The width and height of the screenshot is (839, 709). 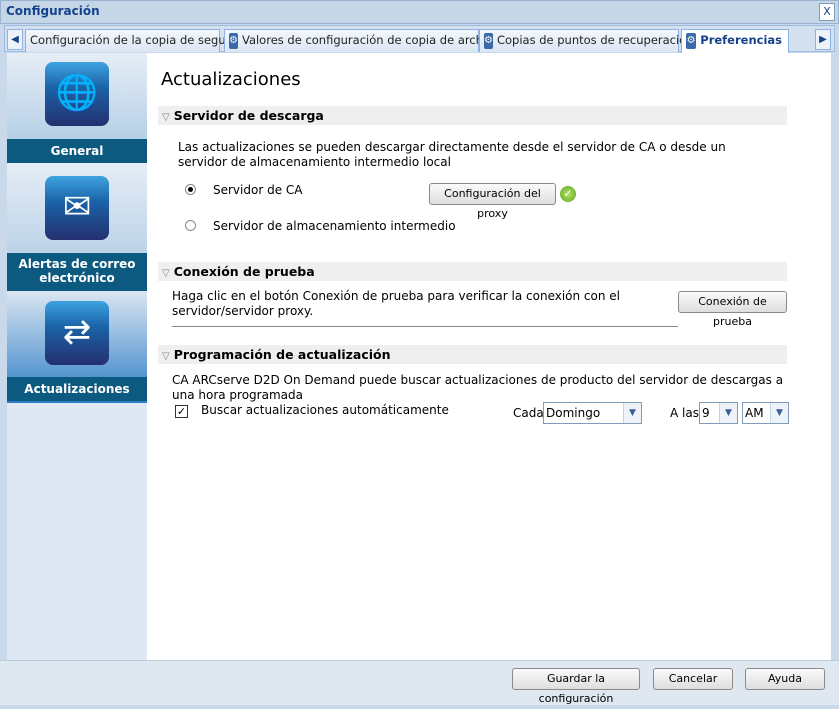 What do you see at coordinates (472, 115) in the screenshot?
I see `section-header-download-server: ▽ Servidor de descarga` at bounding box center [472, 115].